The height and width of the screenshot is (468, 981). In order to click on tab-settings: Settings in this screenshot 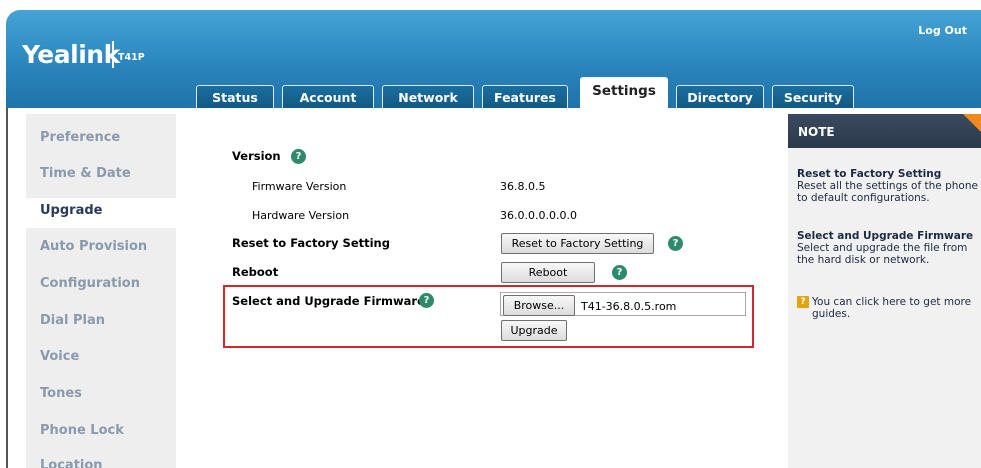, I will do `click(624, 92)`.